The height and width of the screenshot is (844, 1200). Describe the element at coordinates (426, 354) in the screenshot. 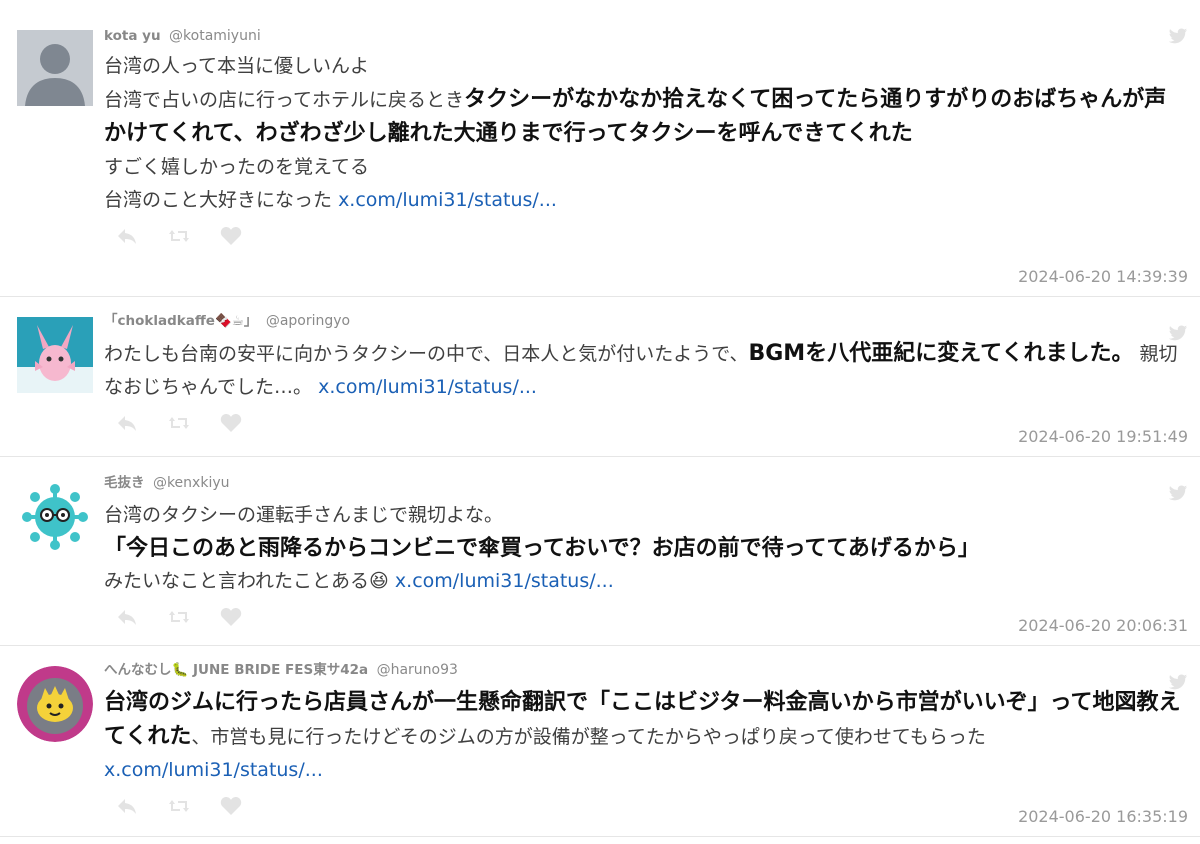

I see `text-plain: わたしも台南の安平に向かうタクシーの中で、日本人と気が付いたようで、` at that location.